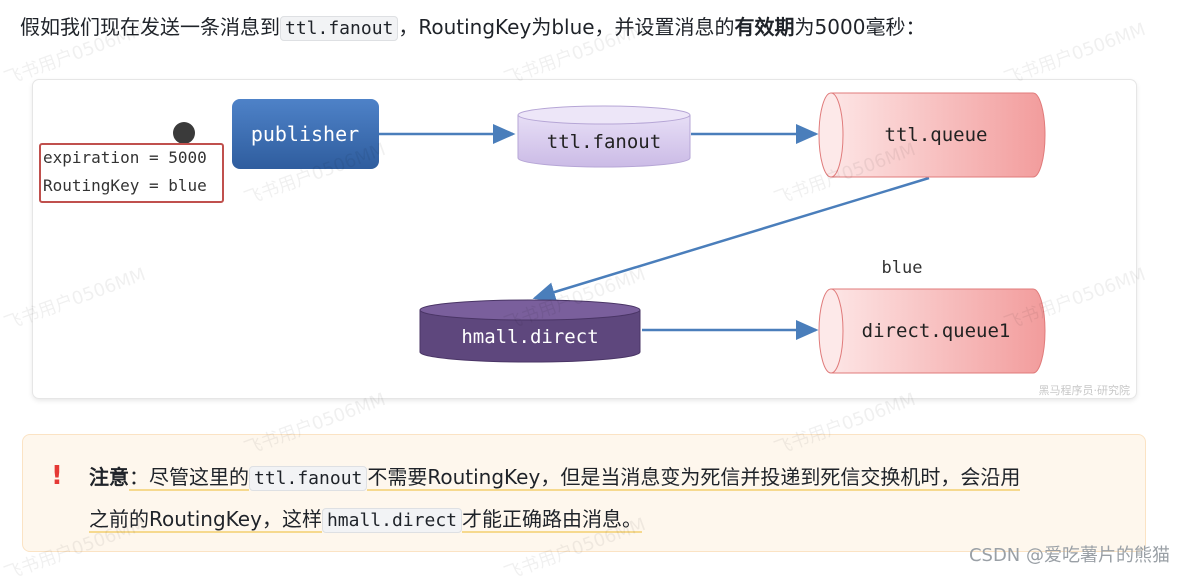  Describe the element at coordinates (860, 27) in the screenshot. I see `intro-text-3: 为5000毫秒：` at that location.